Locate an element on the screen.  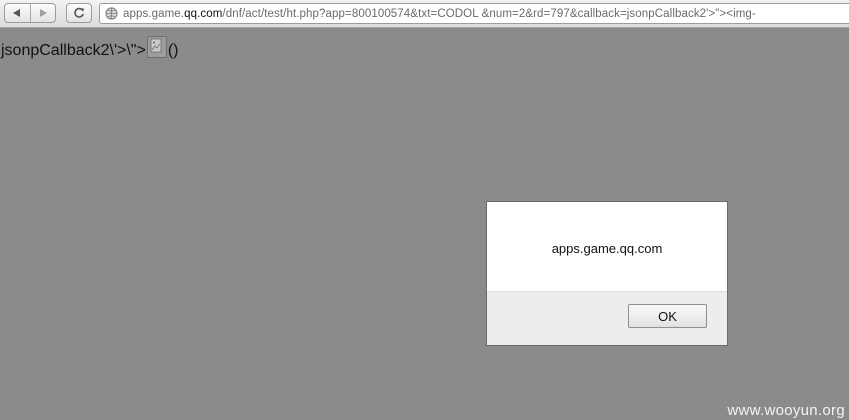
nav-button-group is located at coordinates (30, 13).